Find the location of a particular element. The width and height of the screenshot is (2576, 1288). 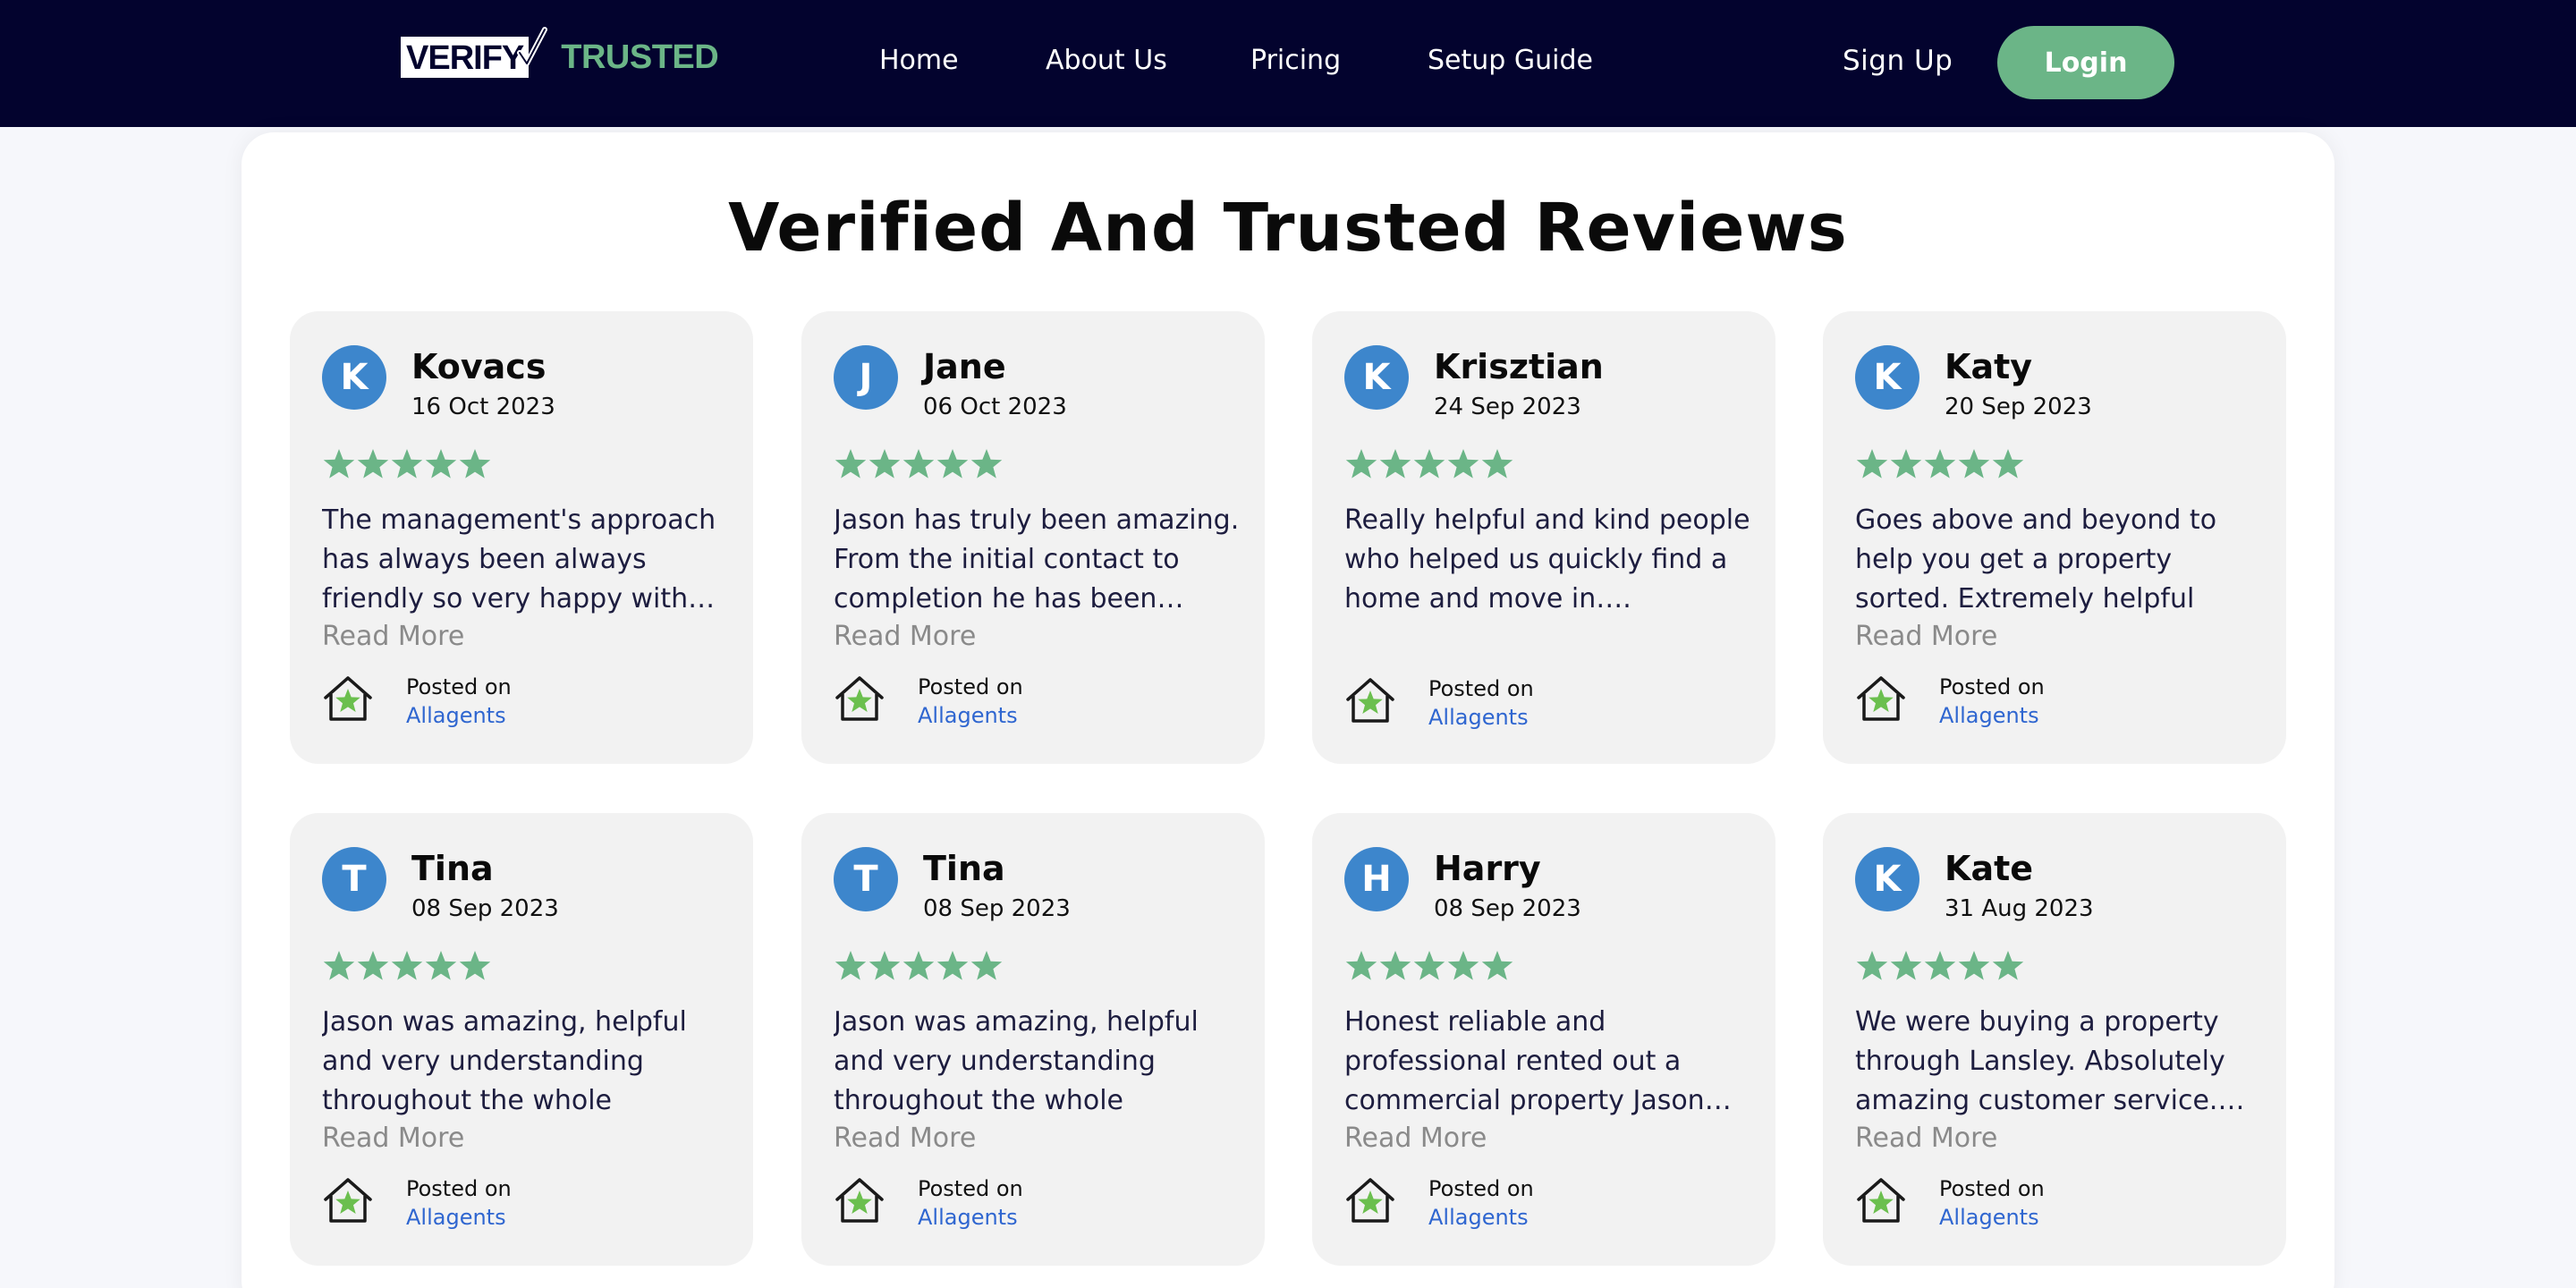

reviewer-name: Kate is located at coordinates (1989, 868).